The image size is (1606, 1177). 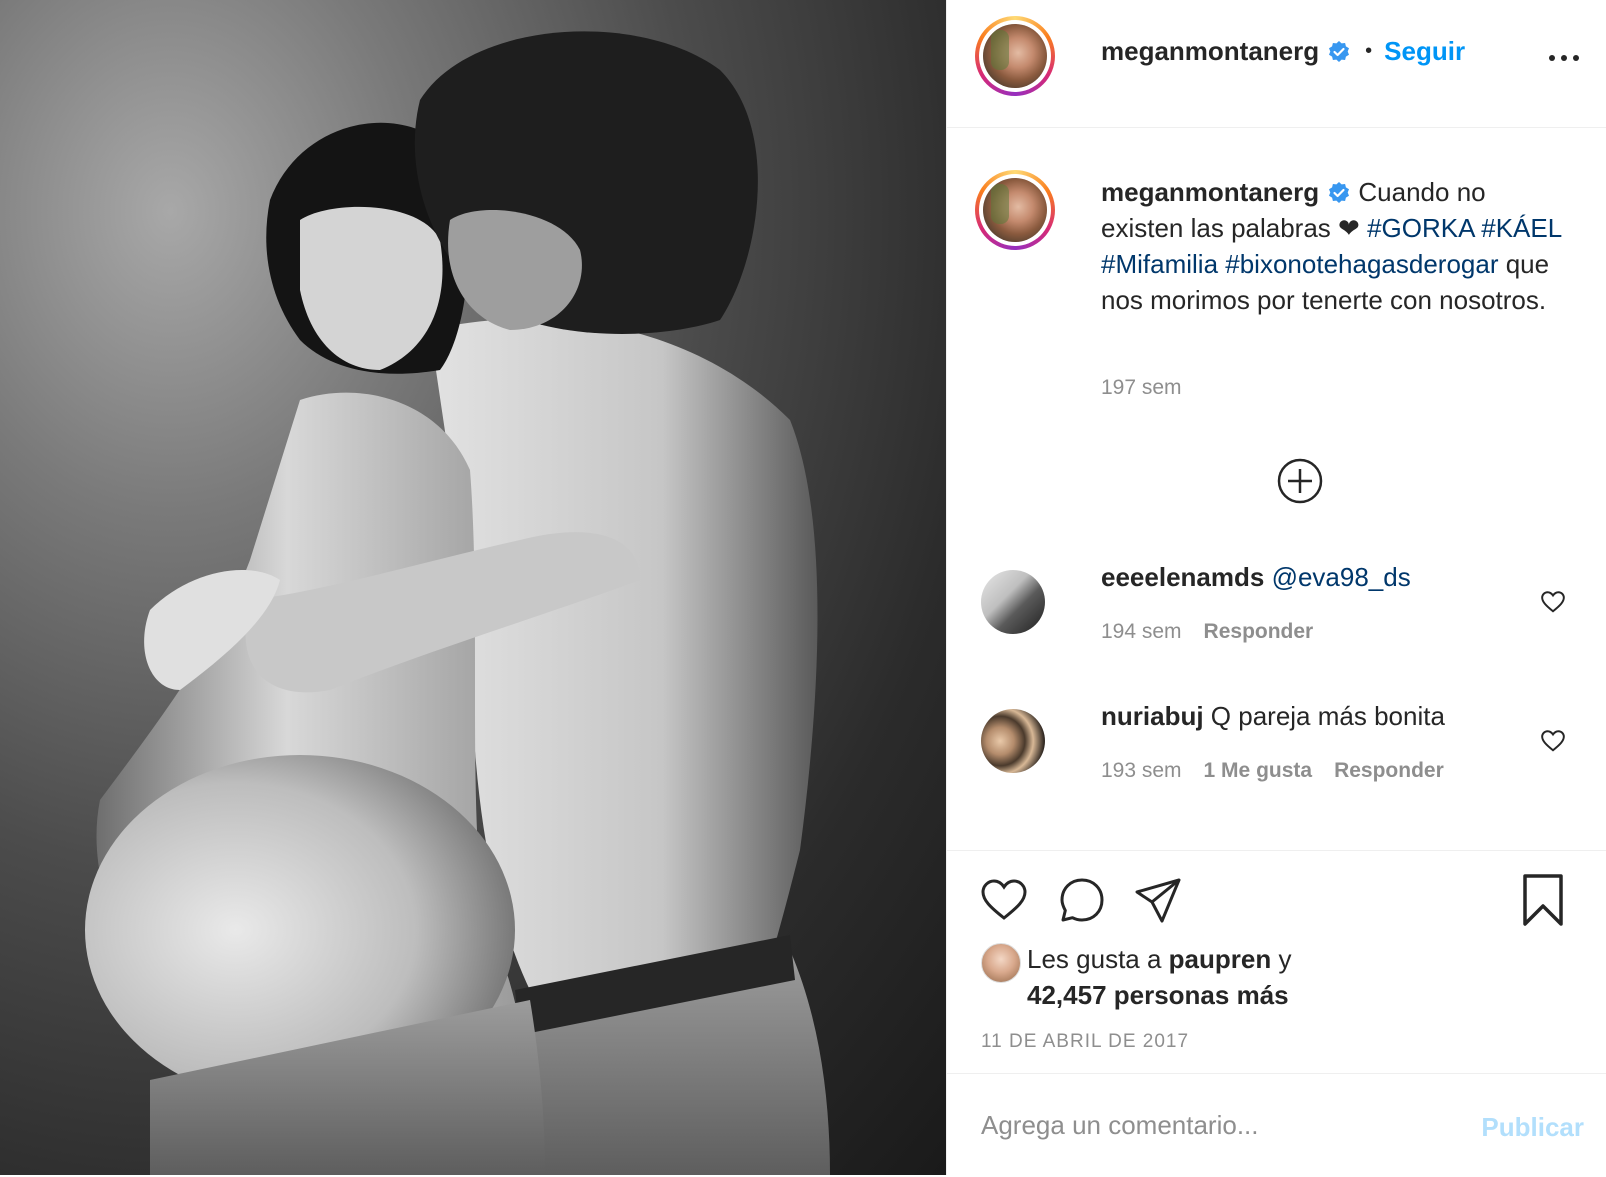 I want to click on caption-timestamp: 197 sem, so click(x=1141, y=388).